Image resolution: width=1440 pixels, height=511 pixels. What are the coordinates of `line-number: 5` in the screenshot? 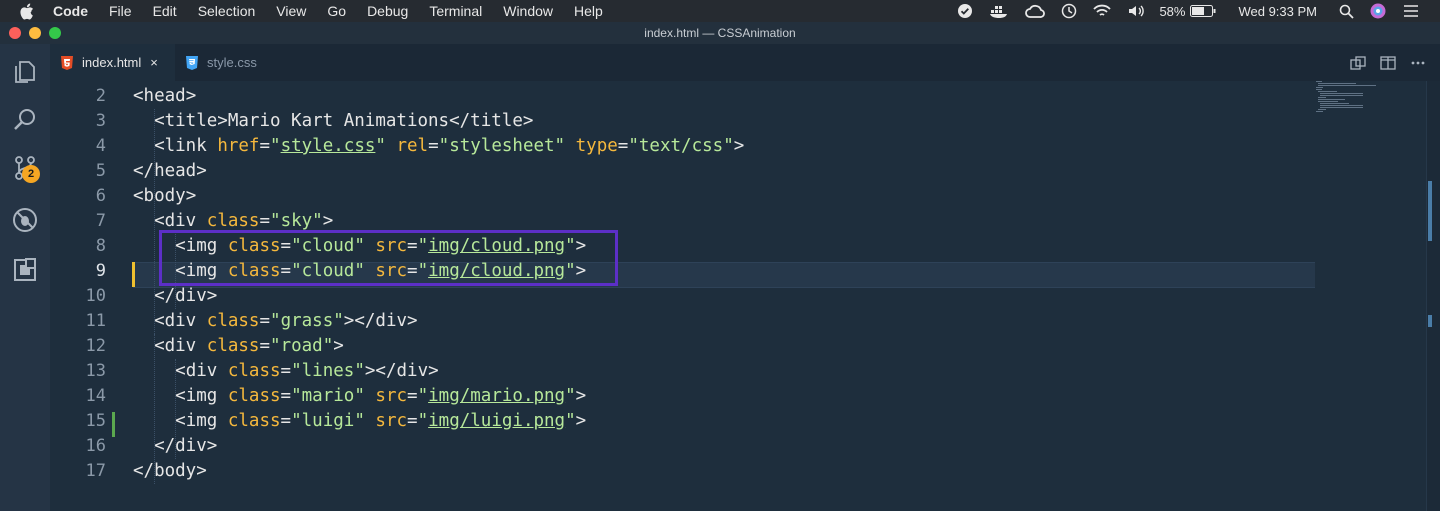 It's located at (100, 171).